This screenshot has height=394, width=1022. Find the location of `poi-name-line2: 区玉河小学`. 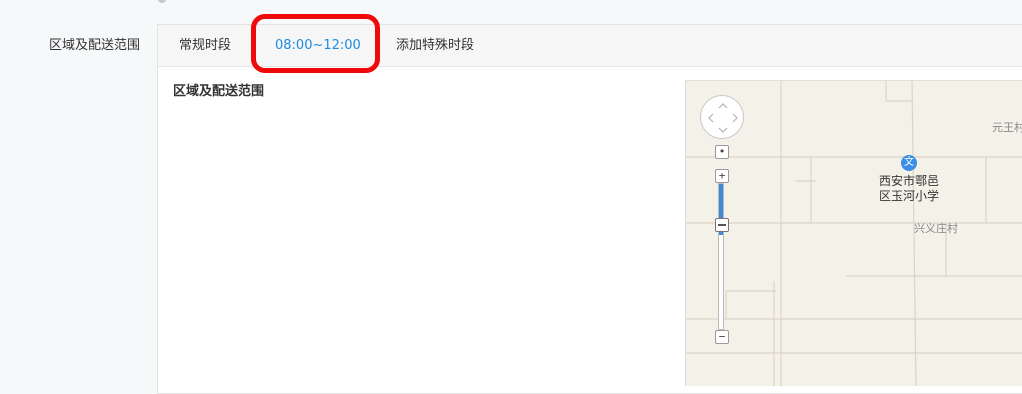

poi-name-line2: 区玉河小学 is located at coordinates (908, 196).